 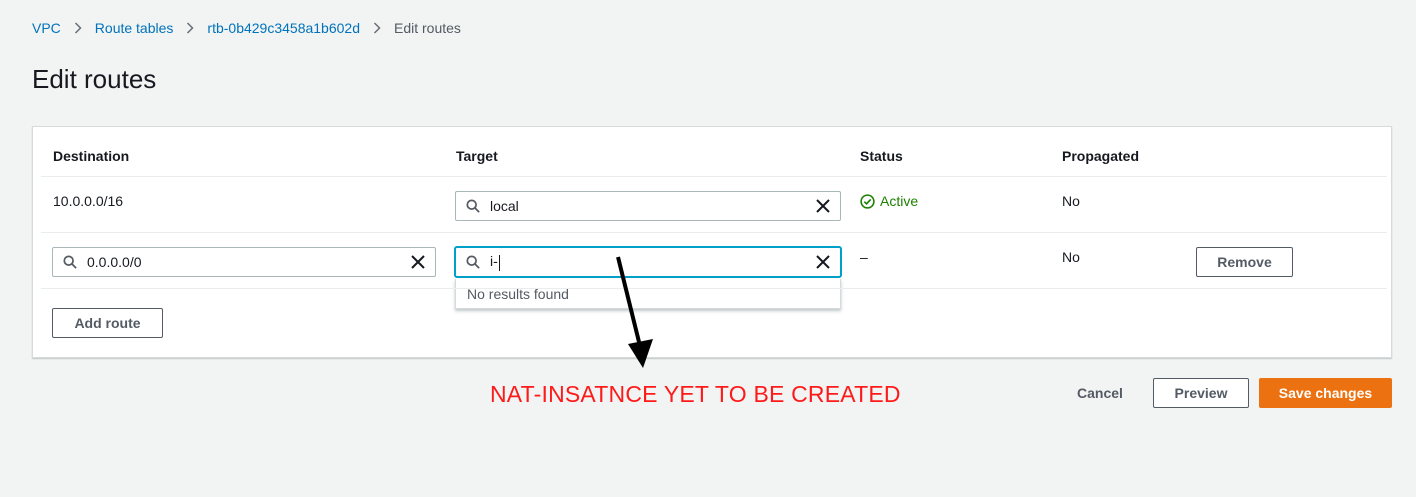 What do you see at coordinates (94, 79) in the screenshot?
I see `page-title: Edit routes` at bounding box center [94, 79].